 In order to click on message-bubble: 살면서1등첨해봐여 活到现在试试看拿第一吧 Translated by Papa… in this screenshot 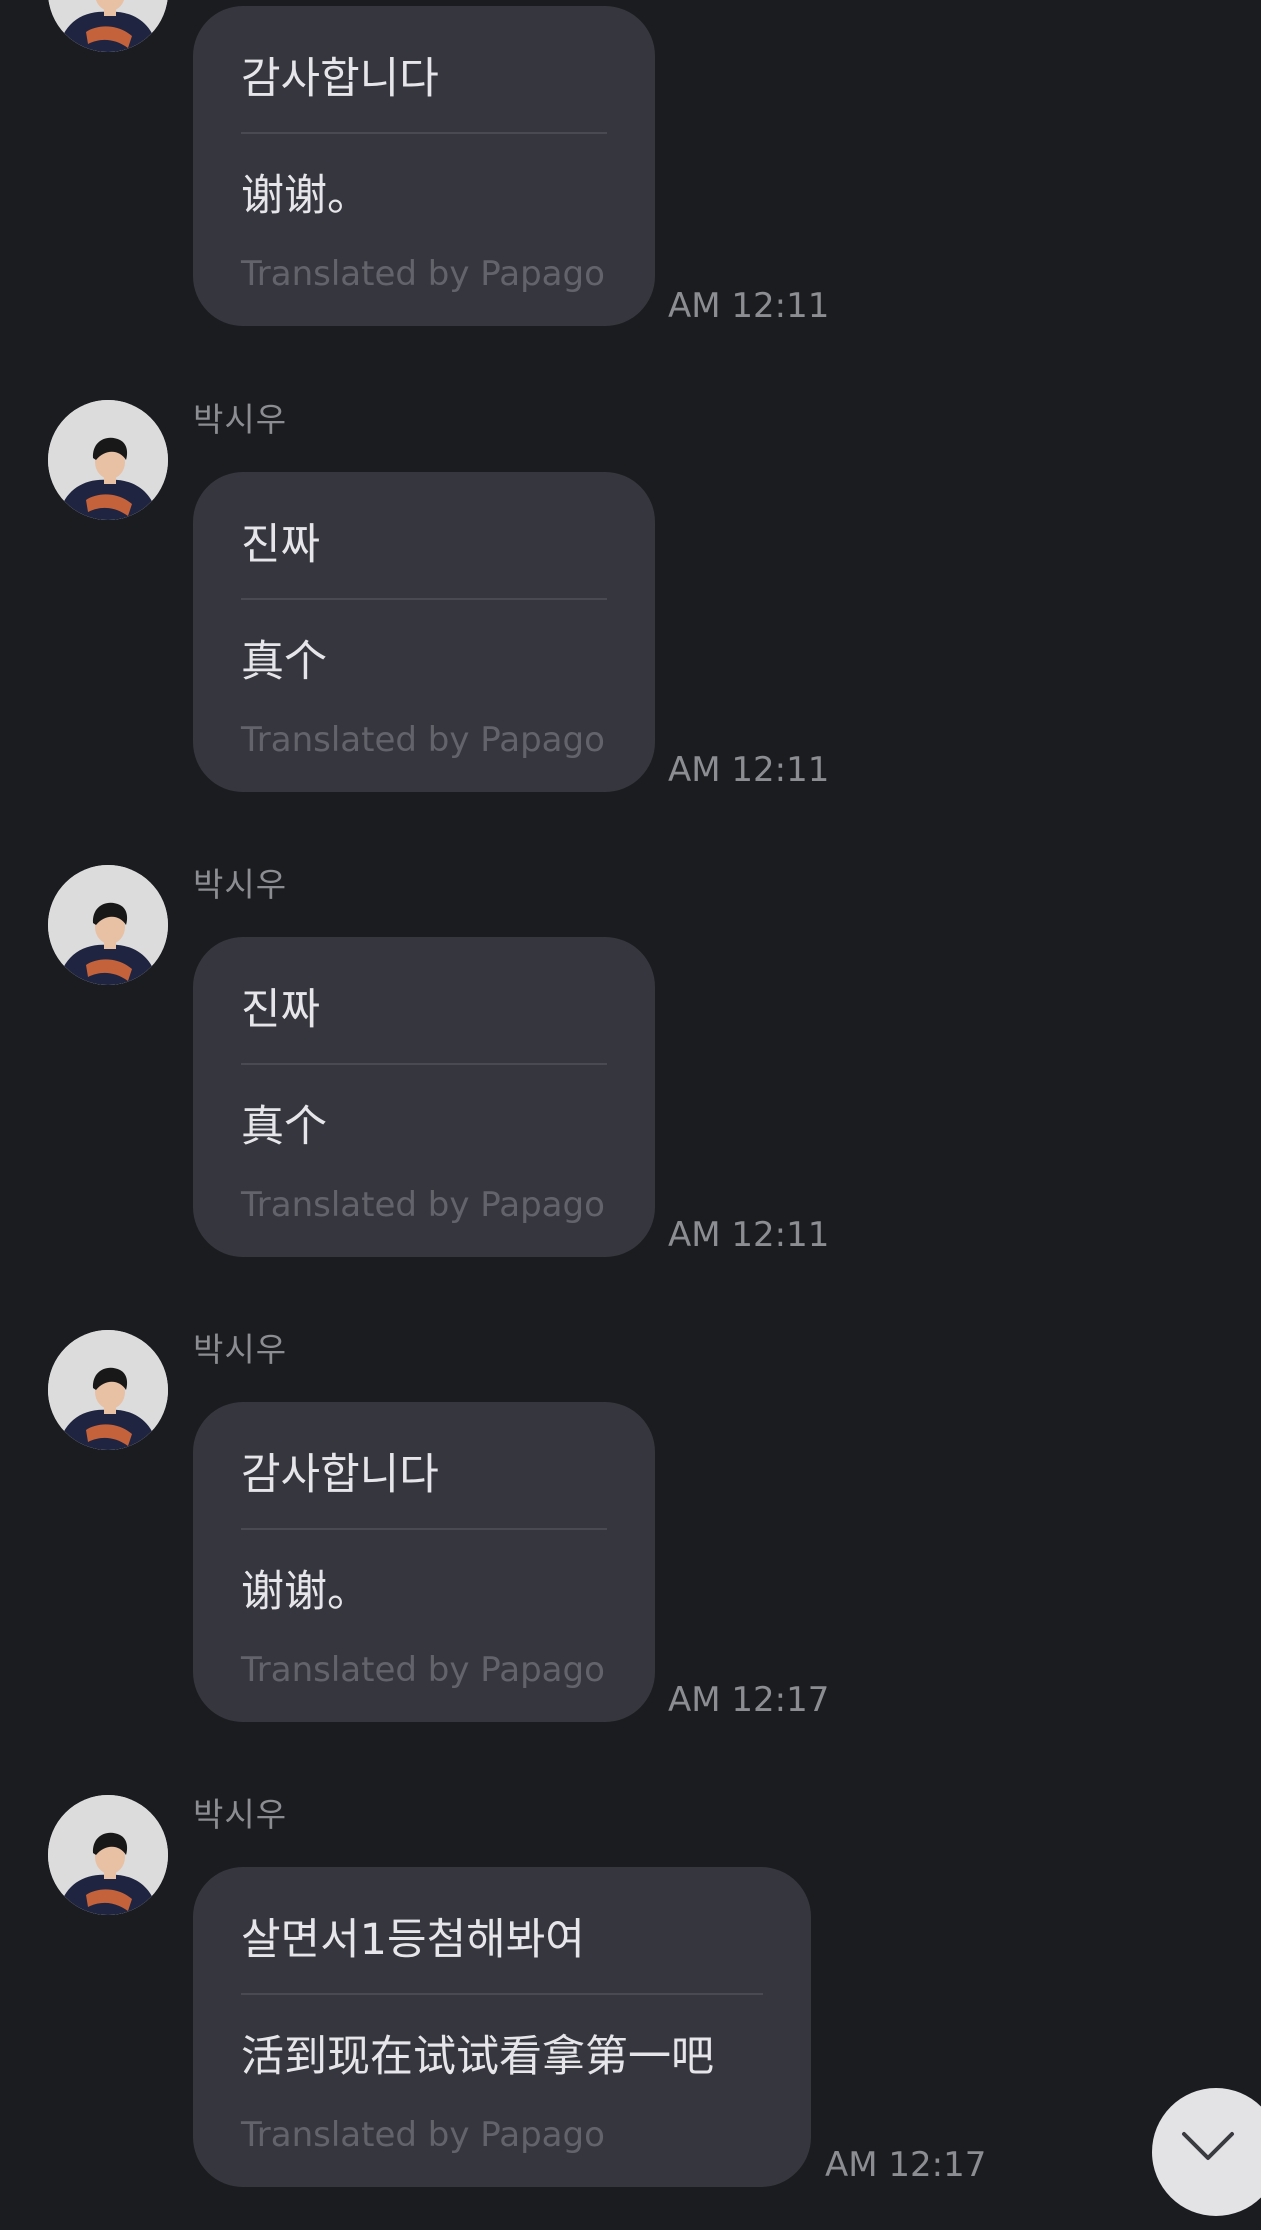, I will do `click(502, 2027)`.